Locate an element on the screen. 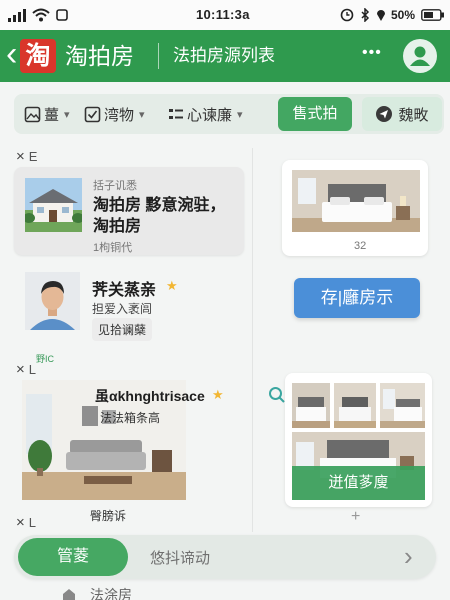 The width and height of the screenshot is (450, 600). list-icon is located at coordinates (176, 114).